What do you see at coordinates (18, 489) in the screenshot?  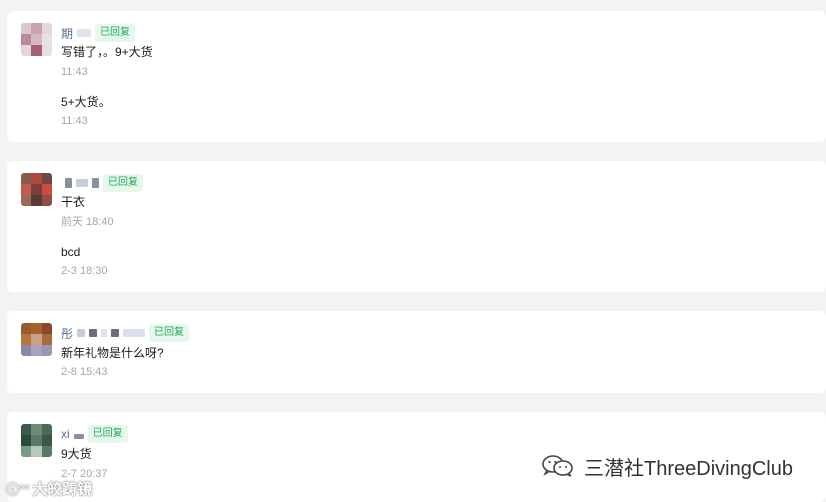 I see `watermark-logo-icon: ⓒ°°` at bounding box center [18, 489].